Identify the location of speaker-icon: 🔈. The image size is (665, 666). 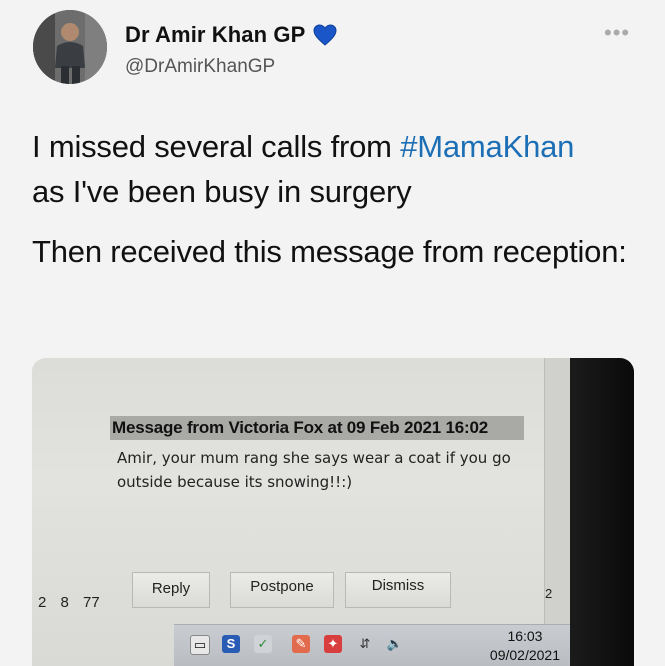
(395, 643).